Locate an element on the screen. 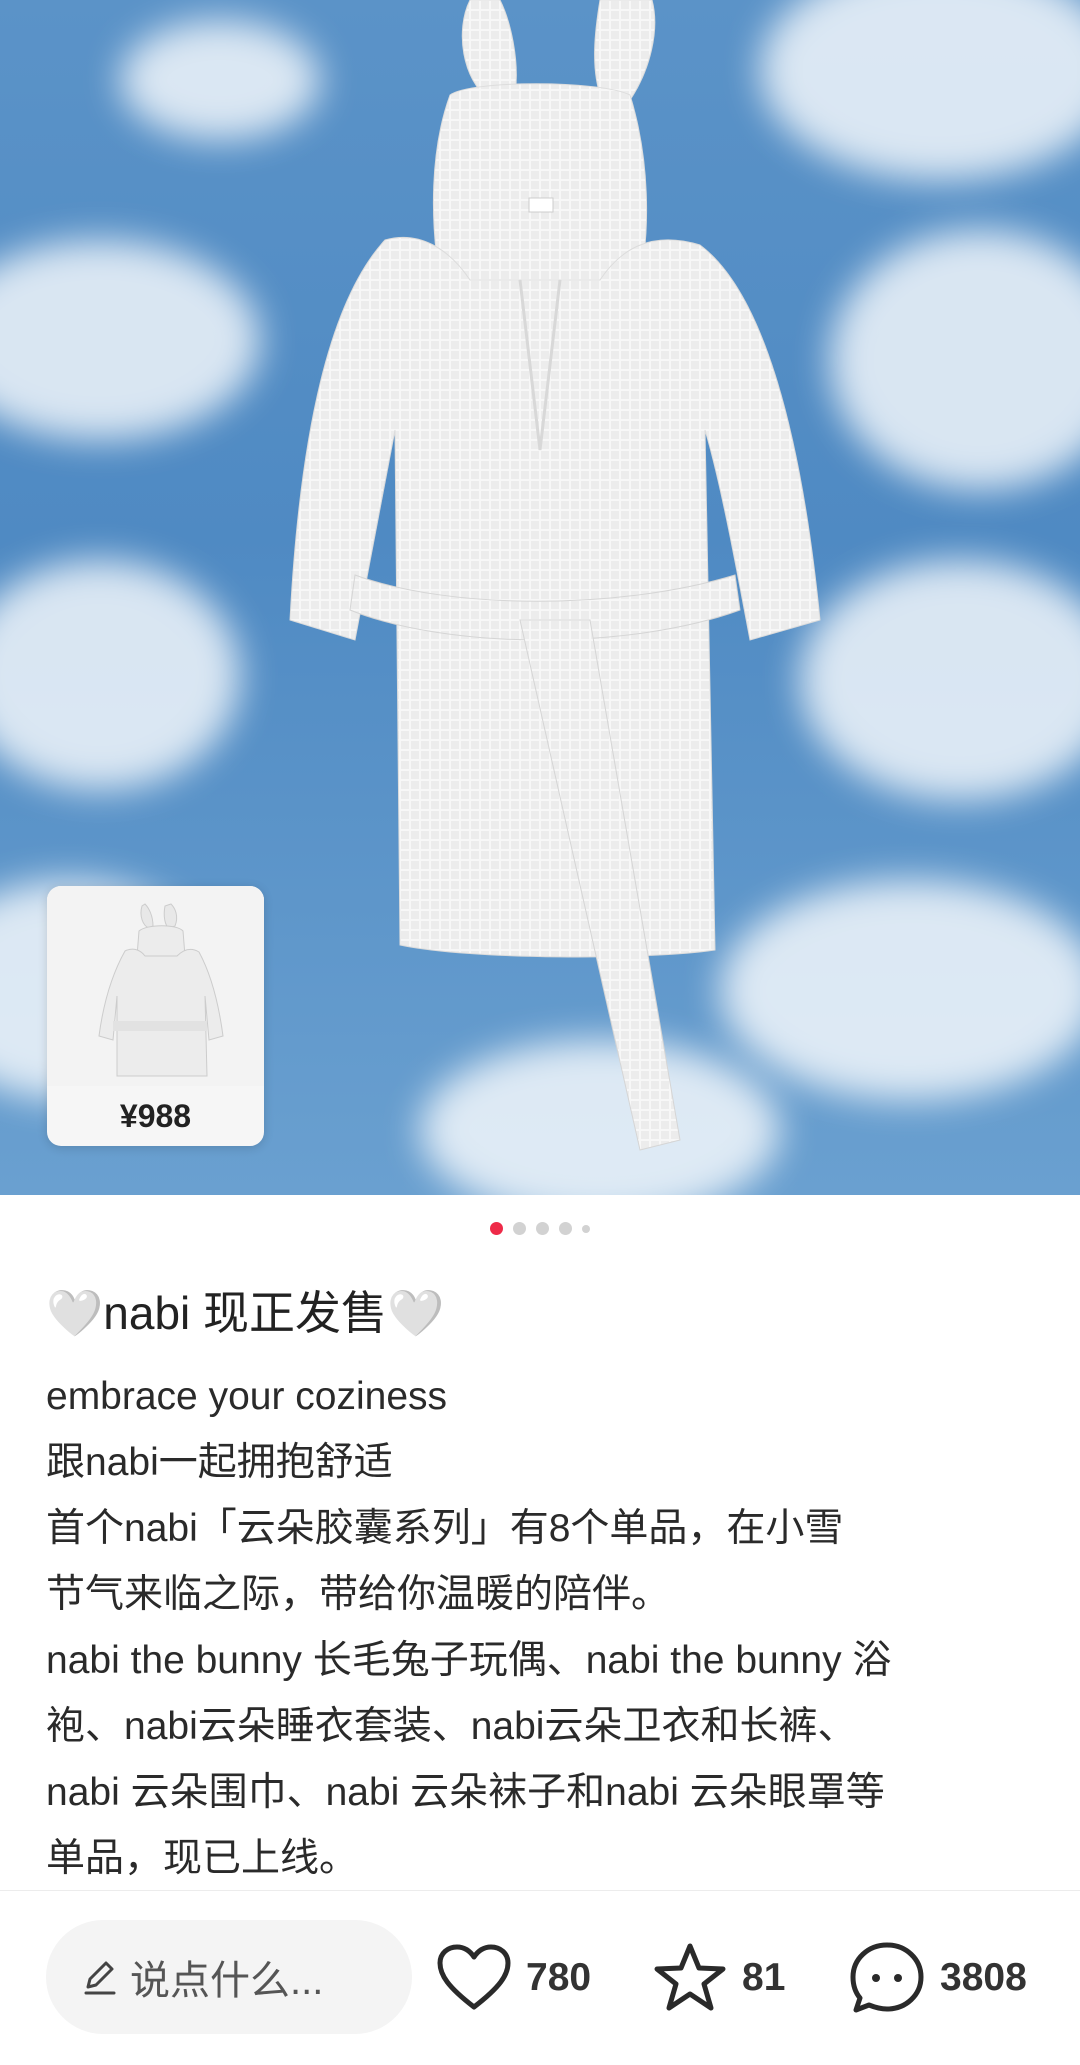  pencil-icon is located at coordinates (100, 1978).